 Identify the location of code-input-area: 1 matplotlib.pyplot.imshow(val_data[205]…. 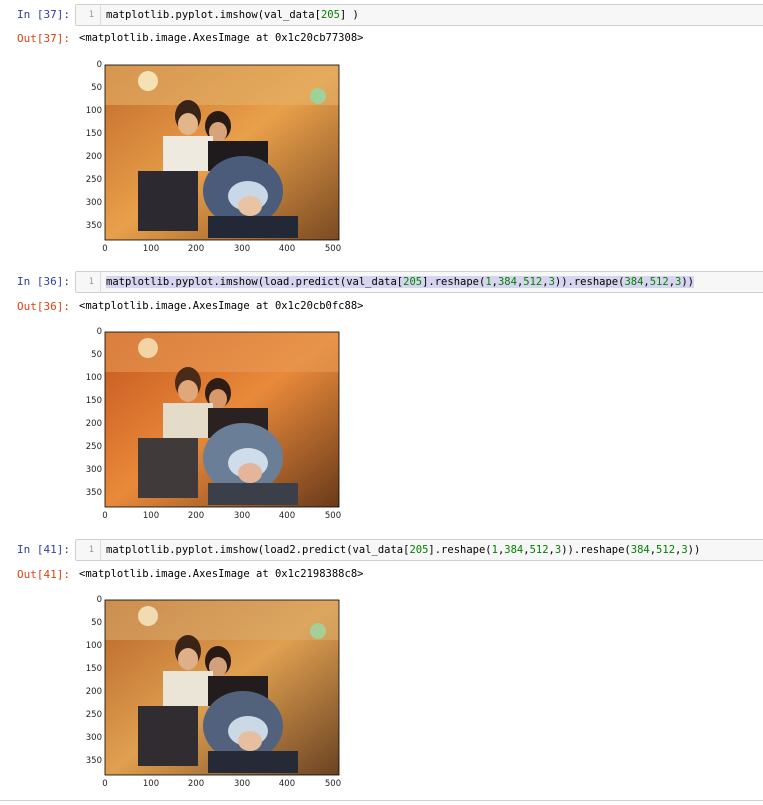
(419, 15).